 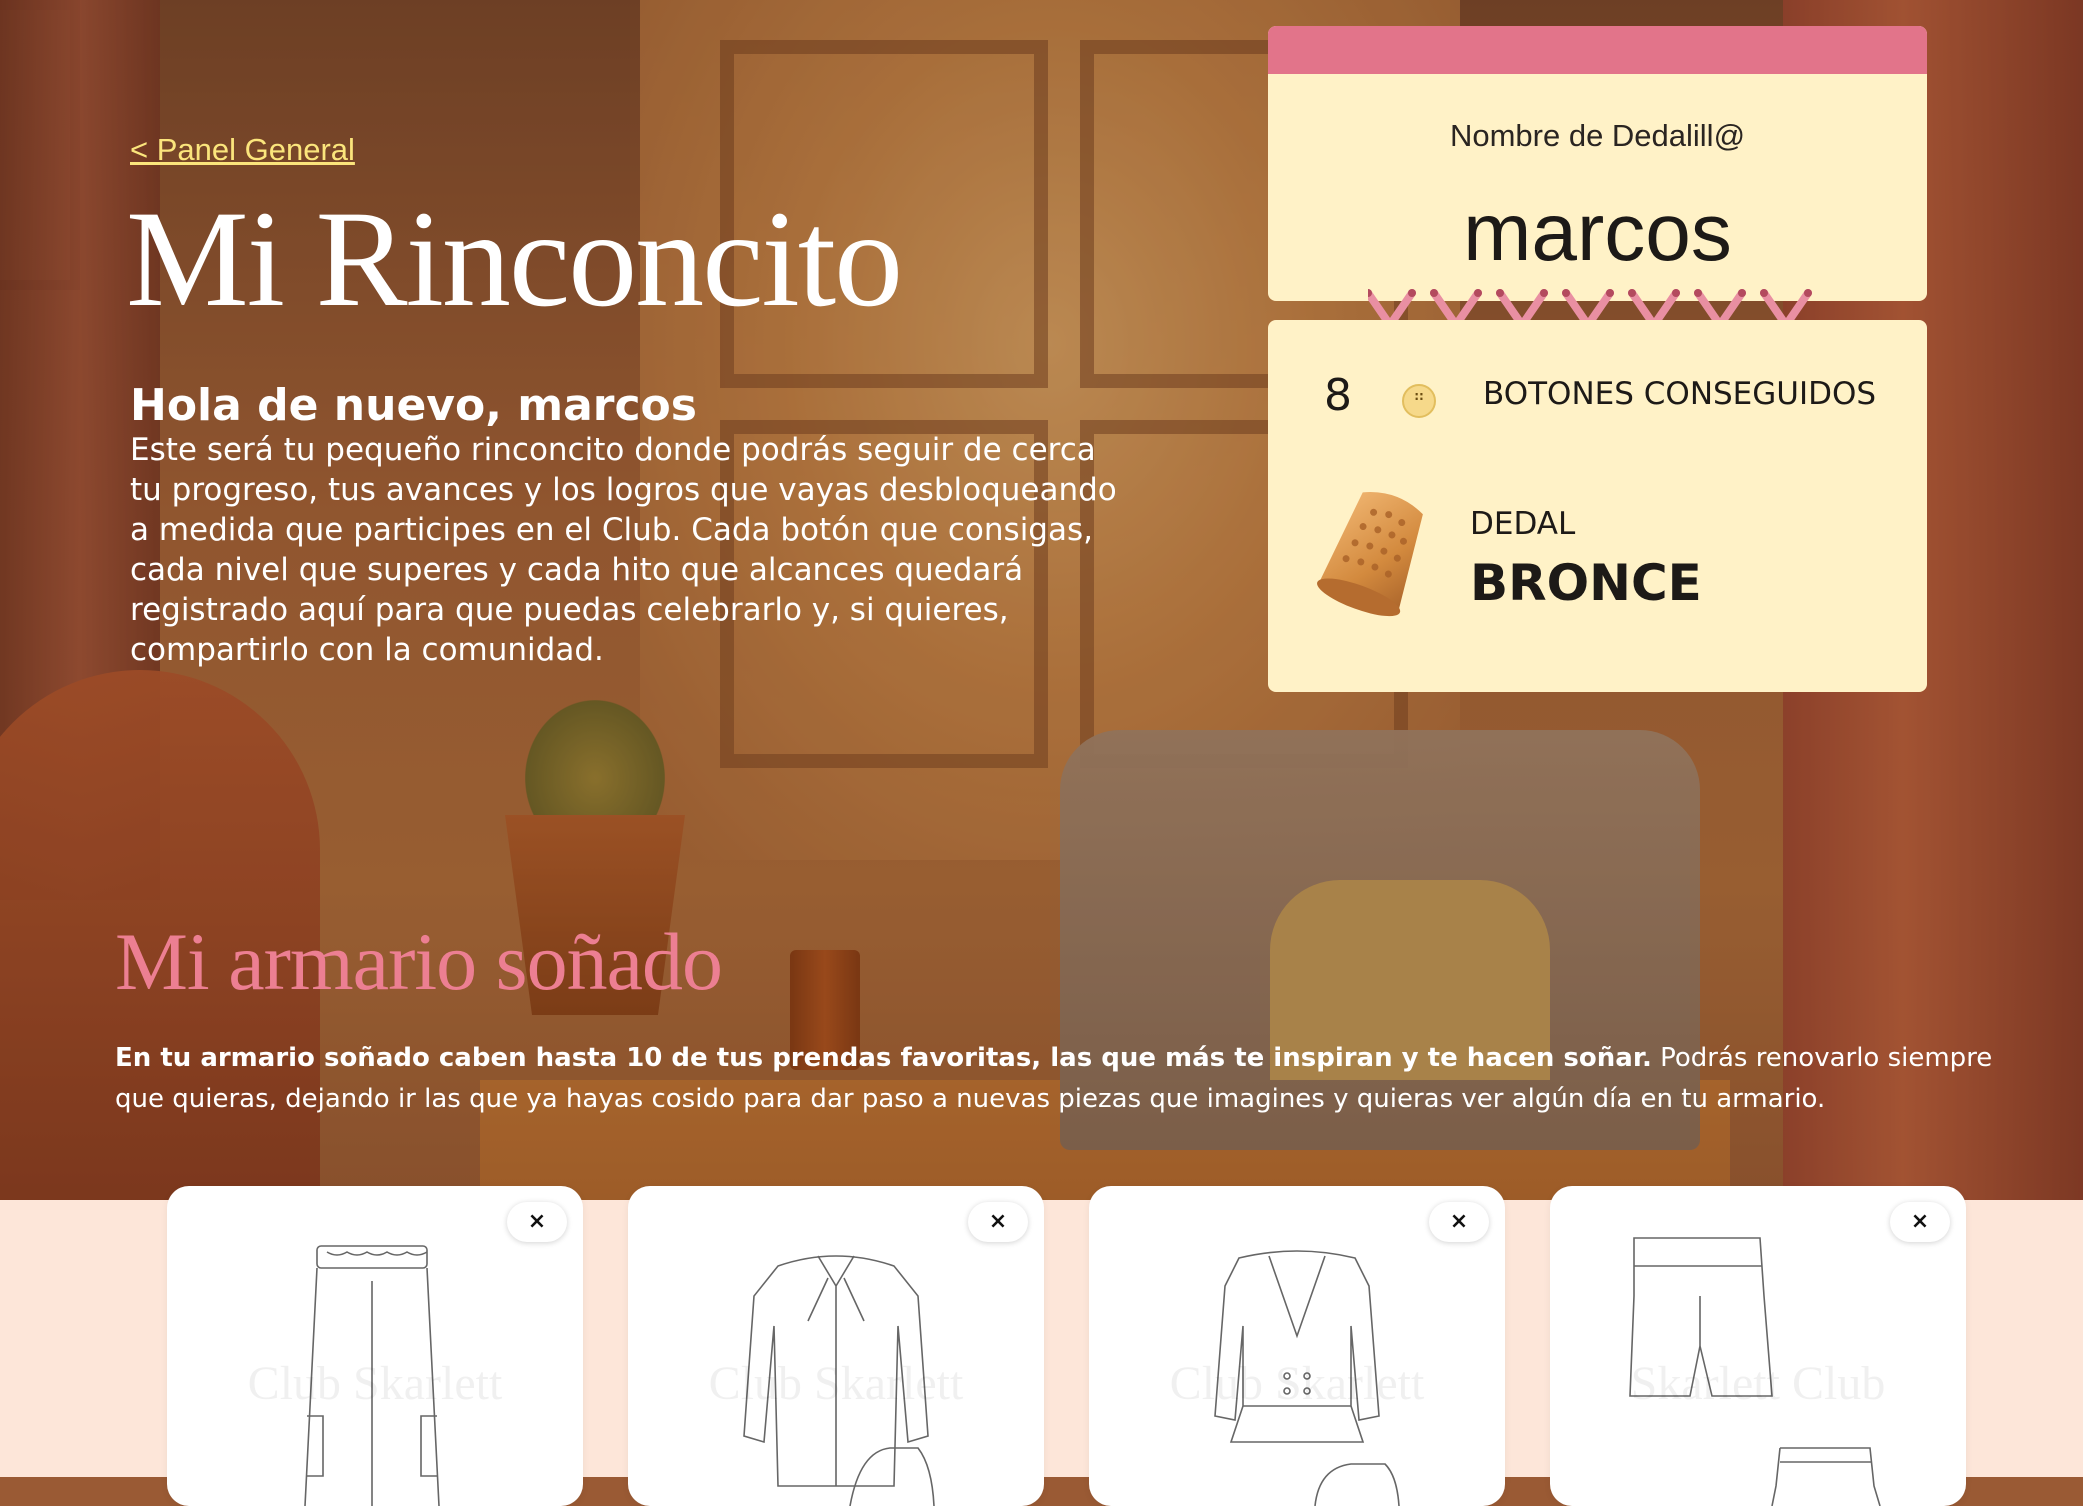 I want to click on garment-card: Skarlett Club ×, so click(x=1758, y=1346).